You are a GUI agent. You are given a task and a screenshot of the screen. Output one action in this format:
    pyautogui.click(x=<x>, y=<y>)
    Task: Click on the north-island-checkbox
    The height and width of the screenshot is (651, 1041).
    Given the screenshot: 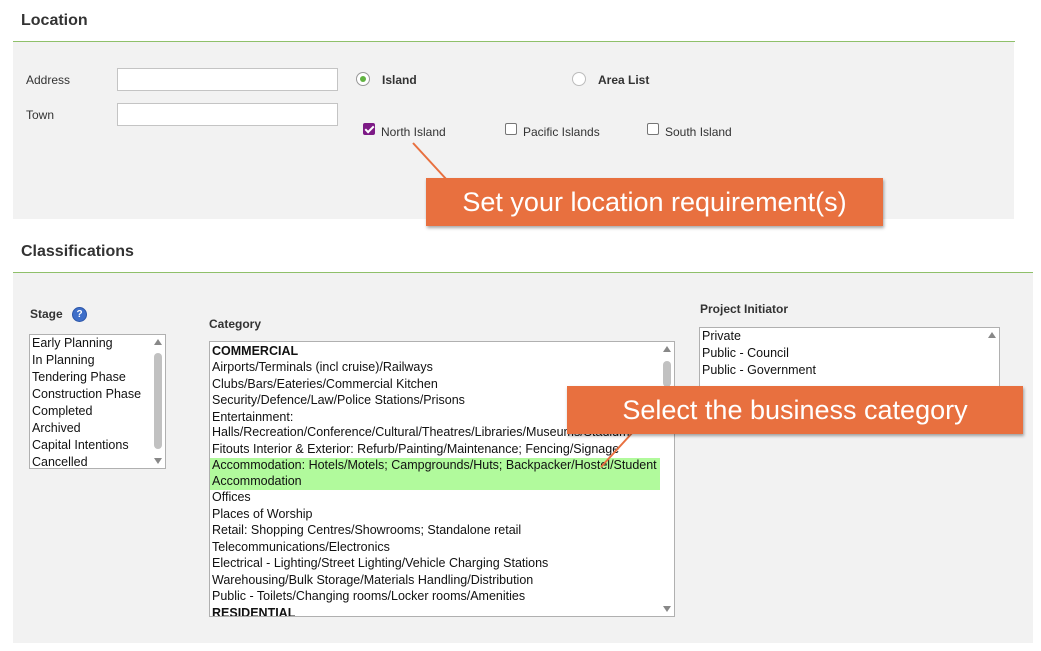 What is the action you would take?
    pyautogui.click(x=369, y=129)
    